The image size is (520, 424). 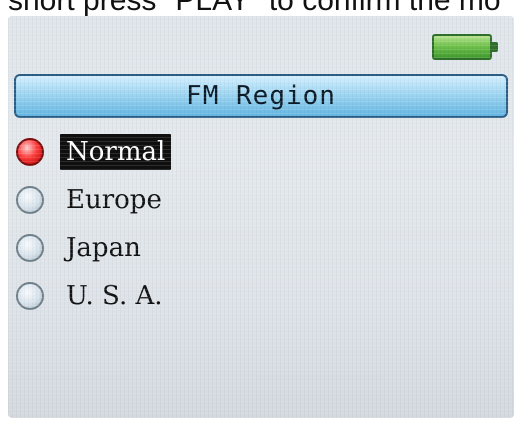 I want to click on battery-icon, so click(x=465, y=47).